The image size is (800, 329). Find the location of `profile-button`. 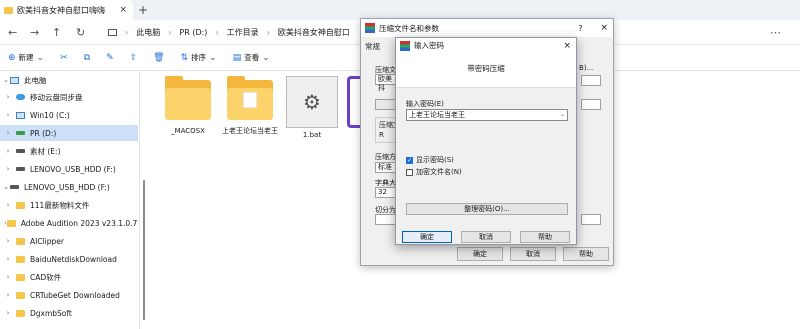

profile-button is located at coordinates (386, 104).